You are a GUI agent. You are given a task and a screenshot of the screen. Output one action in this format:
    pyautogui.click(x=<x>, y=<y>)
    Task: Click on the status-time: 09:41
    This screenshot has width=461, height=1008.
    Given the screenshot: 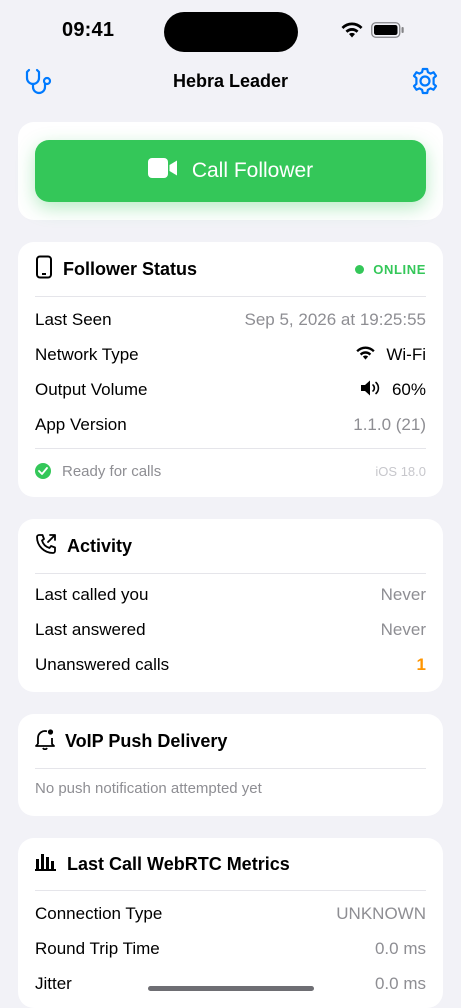 What is the action you would take?
    pyautogui.click(x=88, y=30)
    